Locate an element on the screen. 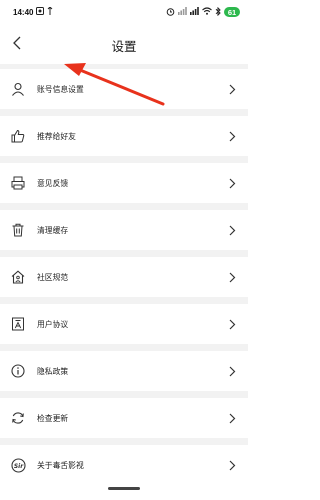 The height and width of the screenshot is (500, 320). thumbs-up-icon is located at coordinates (18, 136).